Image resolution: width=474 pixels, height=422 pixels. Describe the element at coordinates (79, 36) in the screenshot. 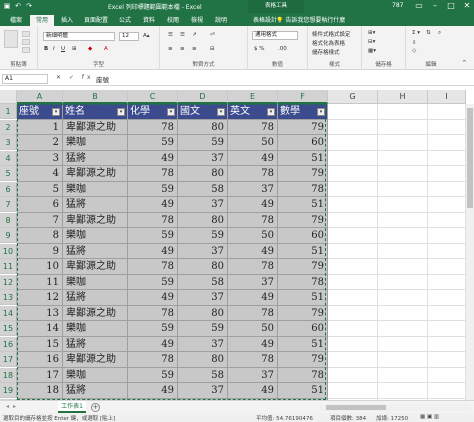

I see `font-name-select: 新細明體` at that location.